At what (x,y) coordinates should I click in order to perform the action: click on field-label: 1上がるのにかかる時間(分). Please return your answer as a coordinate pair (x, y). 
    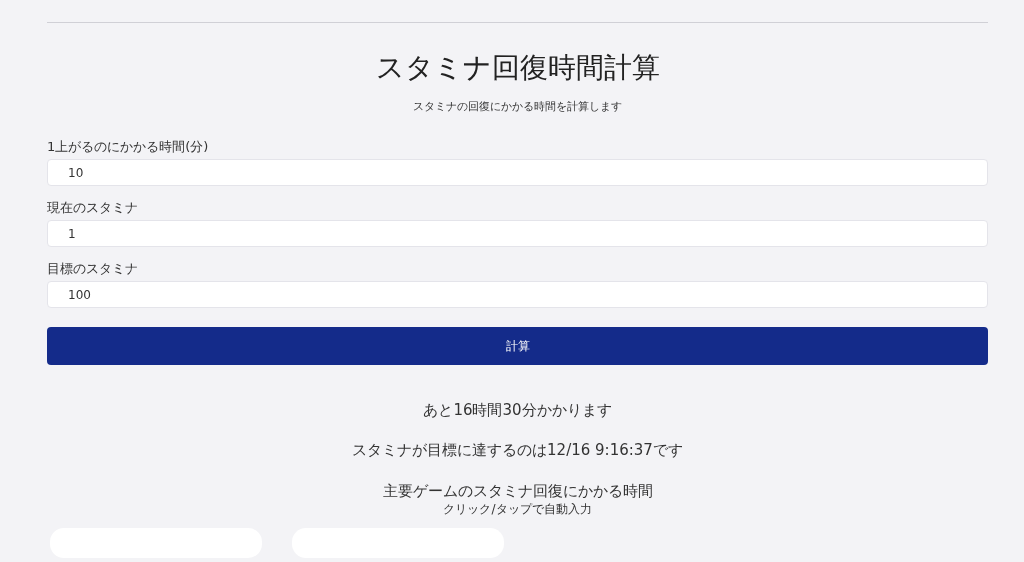
    Looking at the image, I should click on (128, 147).